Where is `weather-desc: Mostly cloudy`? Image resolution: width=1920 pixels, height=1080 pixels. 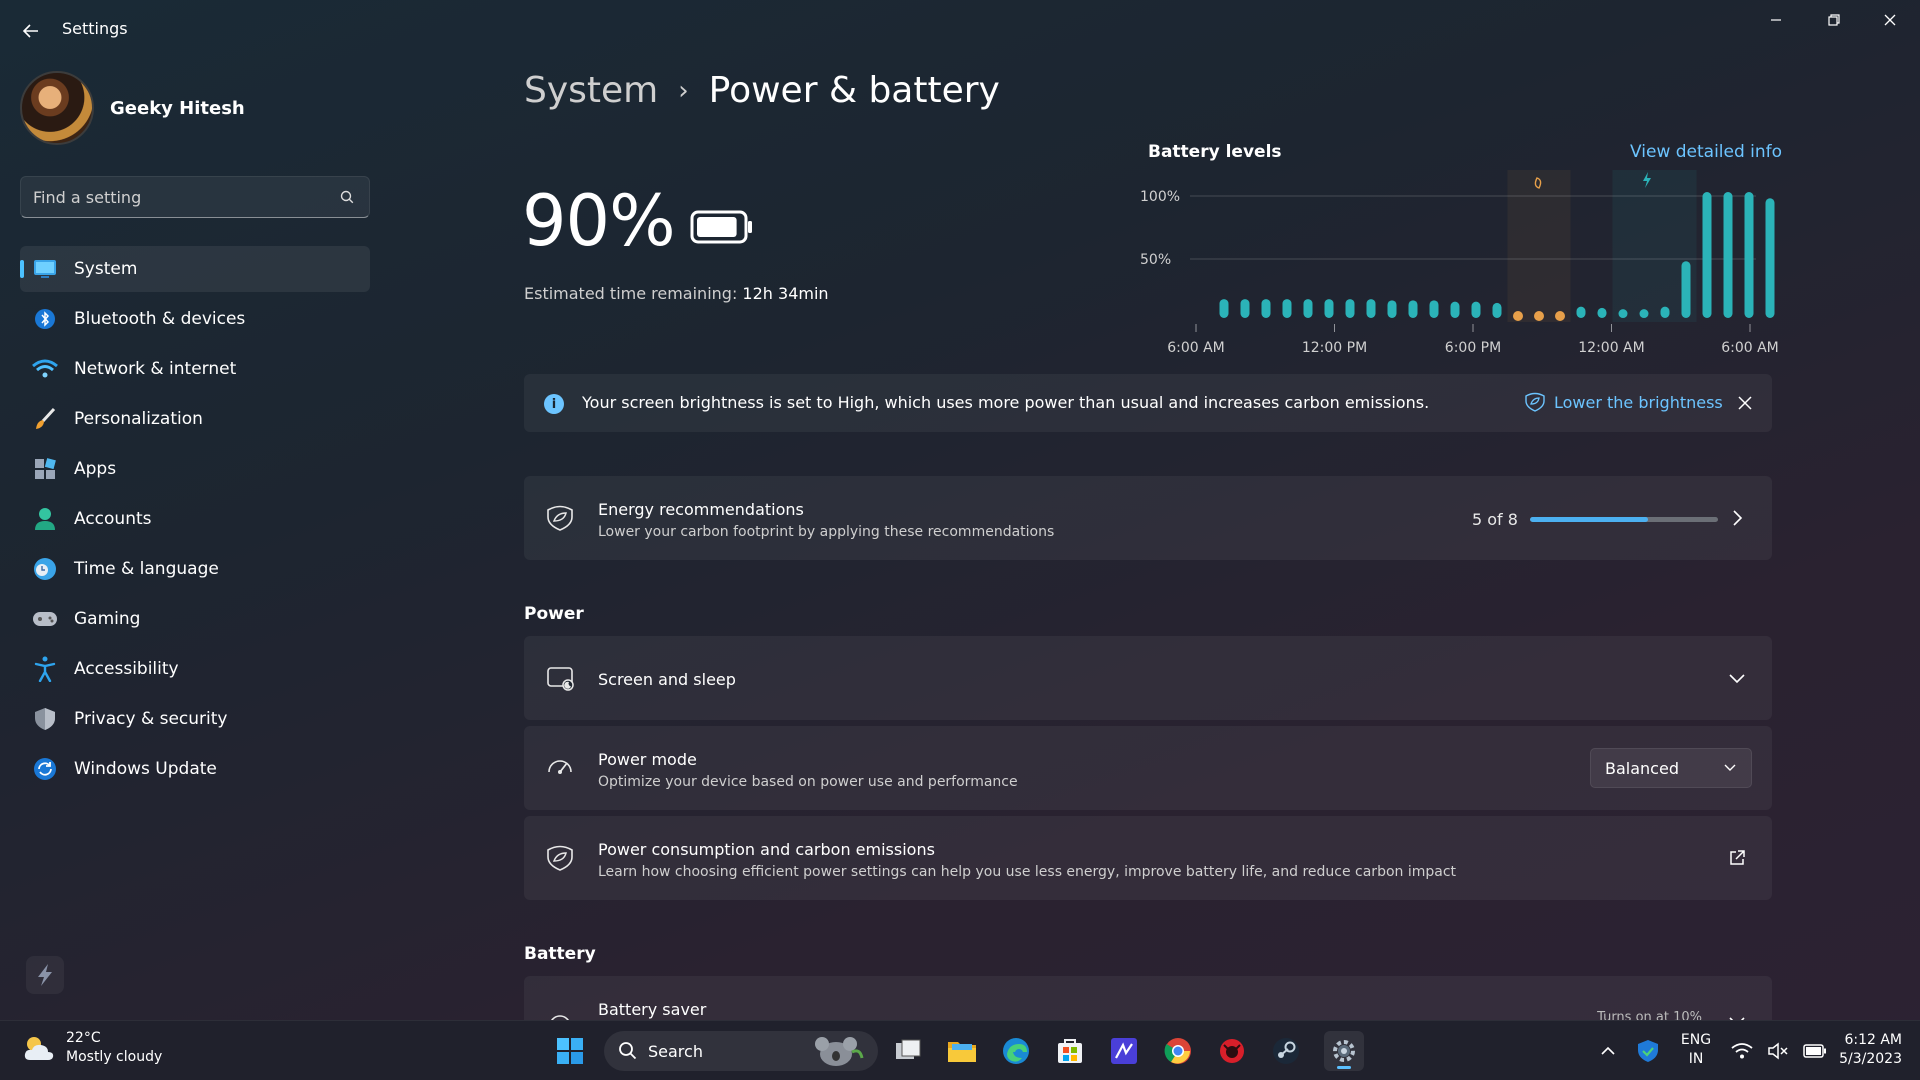
weather-desc: Mostly cloudy is located at coordinates (114, 1057).